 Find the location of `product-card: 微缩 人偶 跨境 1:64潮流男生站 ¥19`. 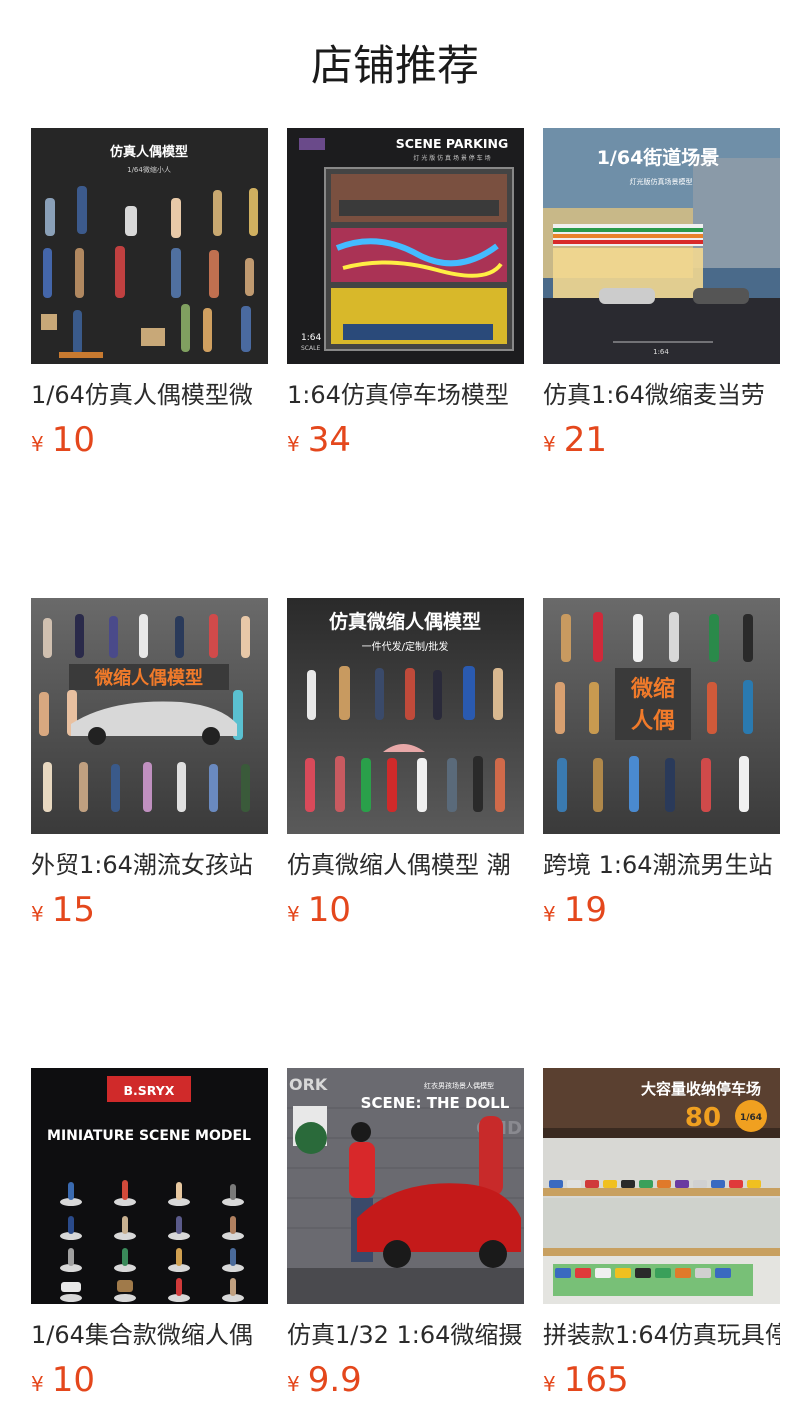

product-card: 微缩 人偶 跨境 1:64潮流男生站 ¥19 is located at coordinates (661, 767).